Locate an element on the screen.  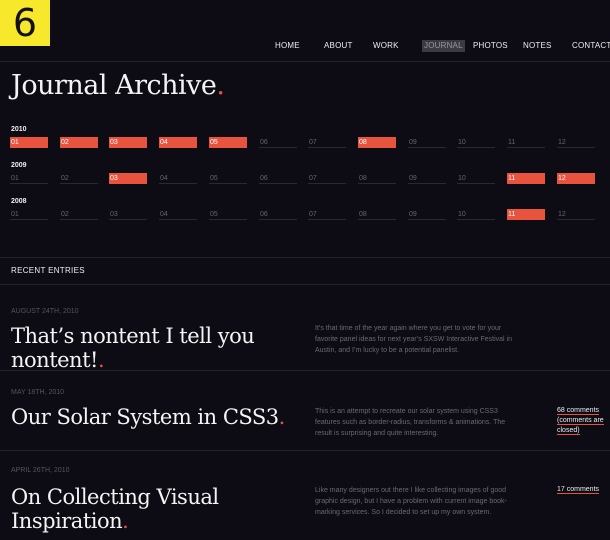
nav-notes: NOTES is located at coordinates (537, 46).